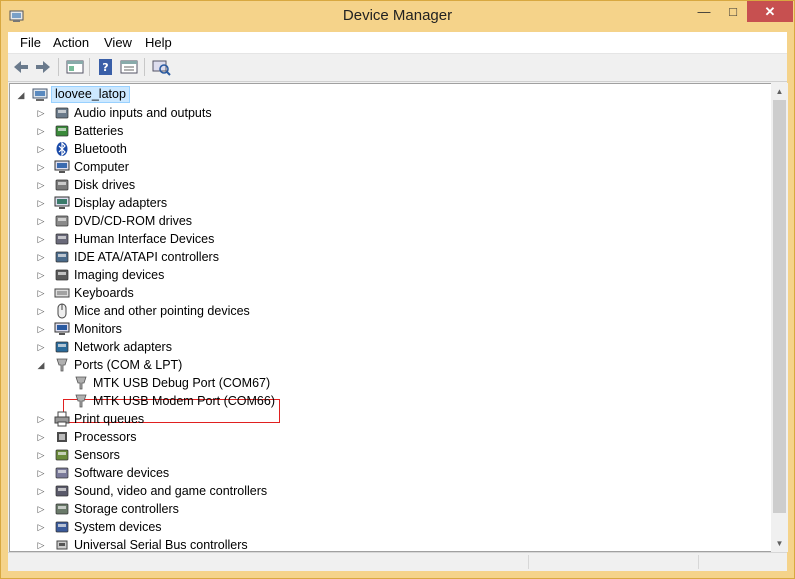 This screenshot has width=795, height=579. Describe the element at coordinates (99, 131) in the screenshot. I see `tree-category-label: Batteries` at that location.